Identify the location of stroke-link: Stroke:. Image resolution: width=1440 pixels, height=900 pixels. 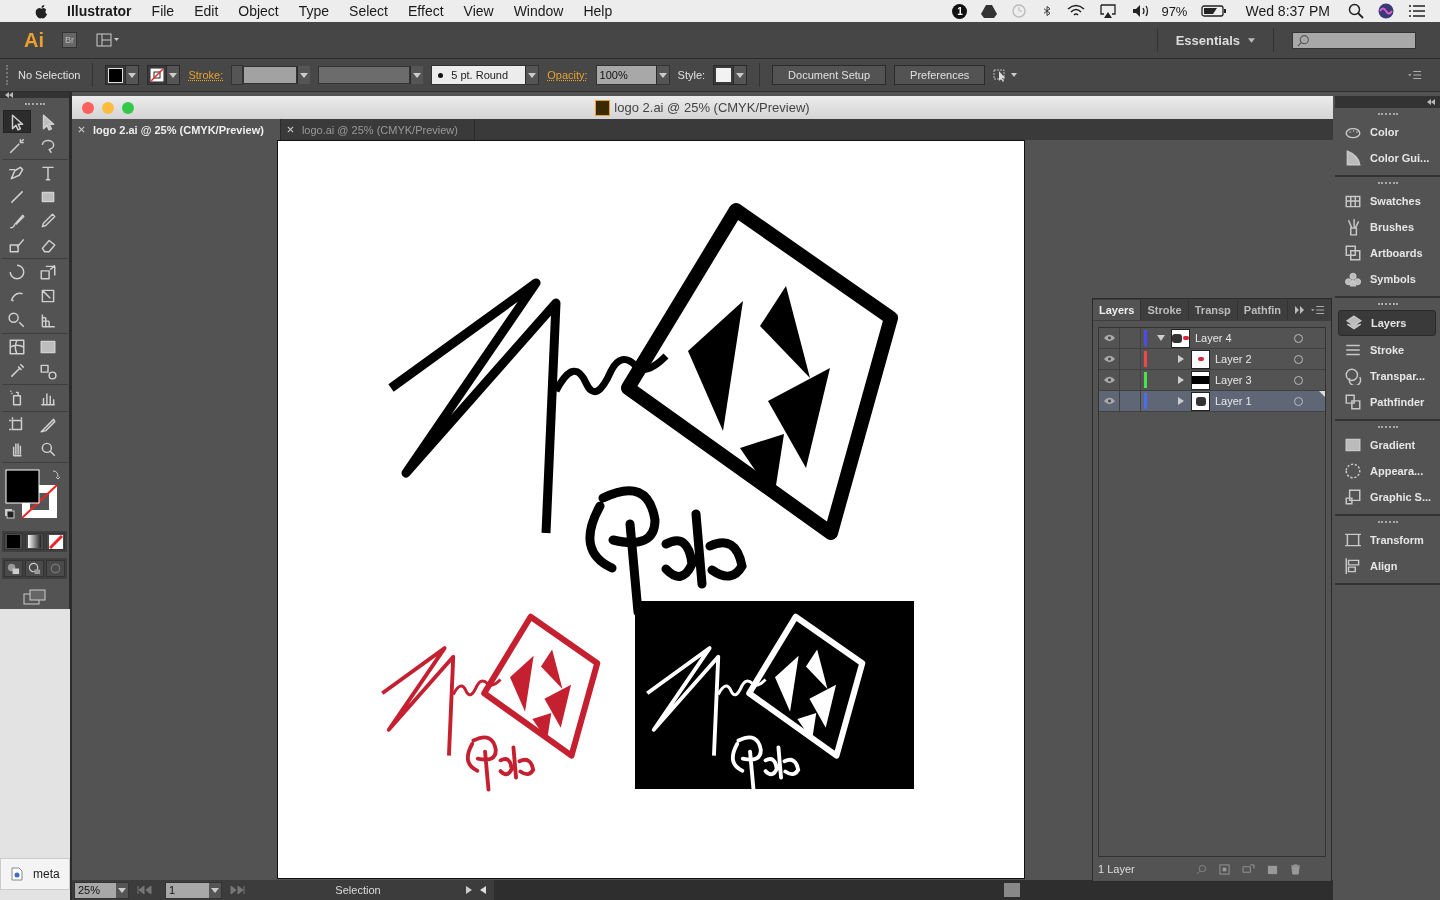
(206, 75).